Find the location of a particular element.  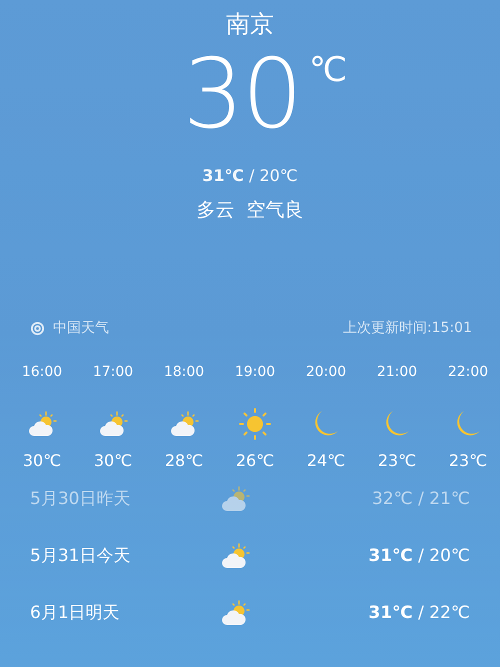

temperature-range: 31℃ / 20℃ is located at coordinates (250, 175).